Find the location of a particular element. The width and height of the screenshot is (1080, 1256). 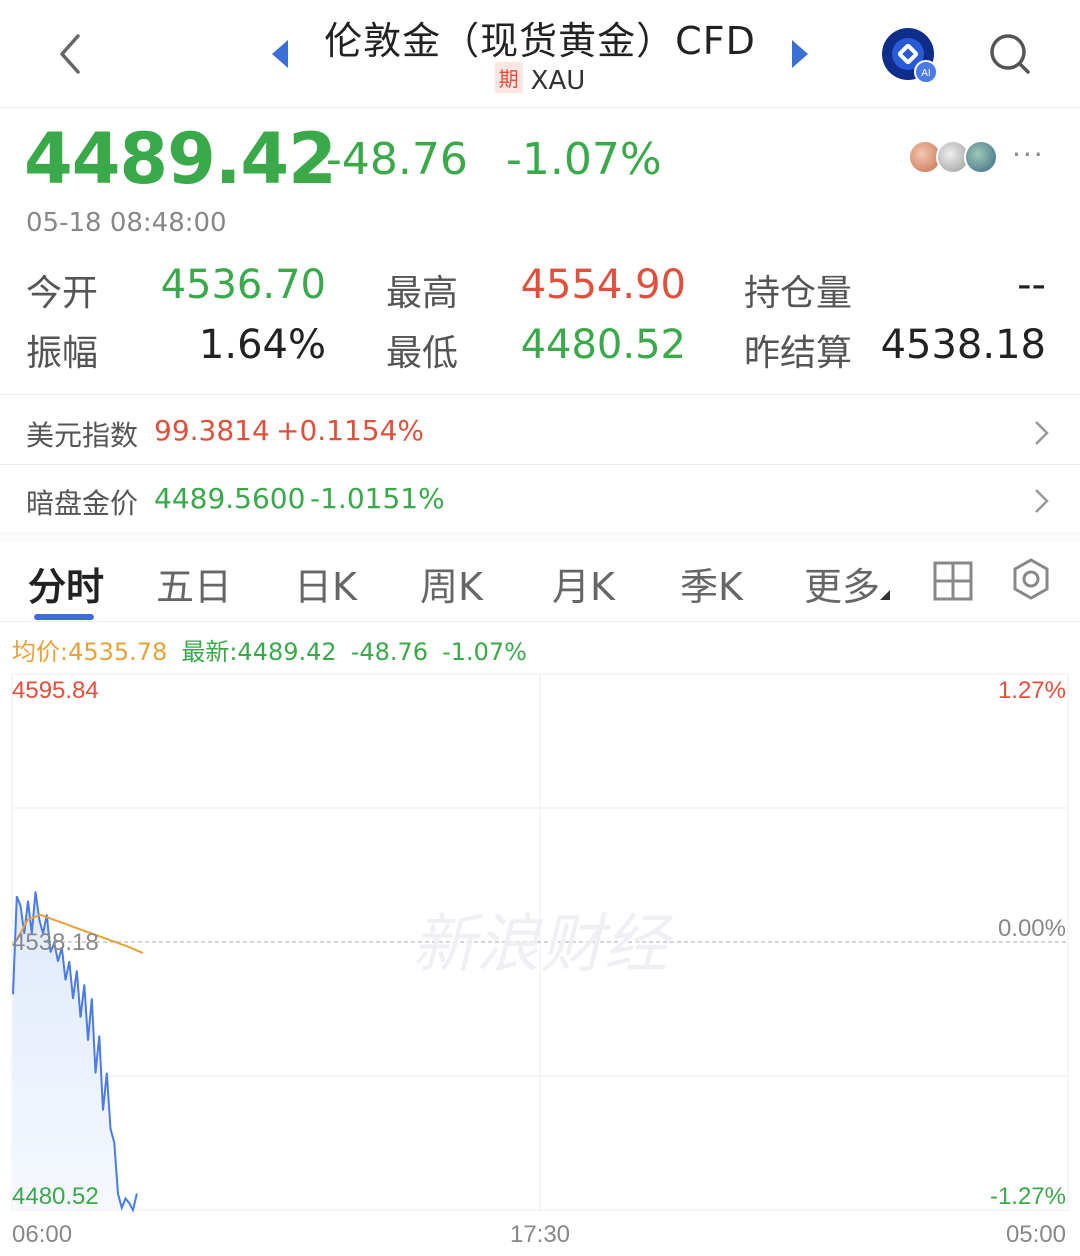

latest-price-legend: 最新:4489.42 is located at coordinates (259, 652).